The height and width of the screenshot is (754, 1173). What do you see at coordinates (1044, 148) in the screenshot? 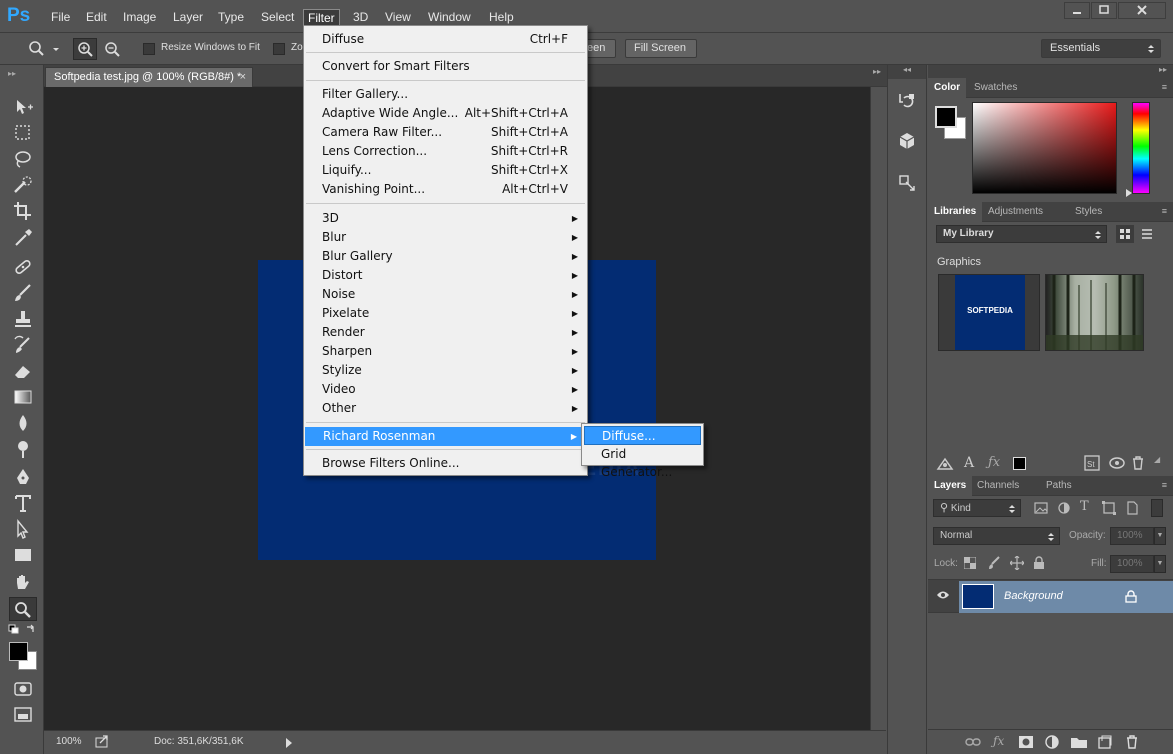
I see `color-picker-field` at bounding box center [1044, 148].